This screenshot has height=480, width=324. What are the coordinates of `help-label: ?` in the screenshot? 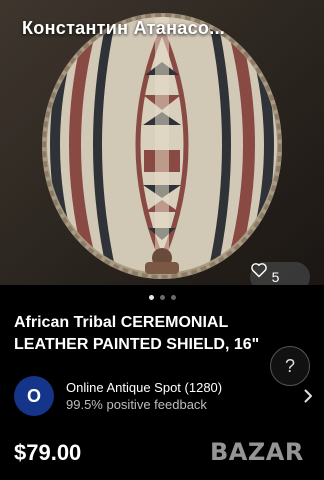 It's located at (289, 365).